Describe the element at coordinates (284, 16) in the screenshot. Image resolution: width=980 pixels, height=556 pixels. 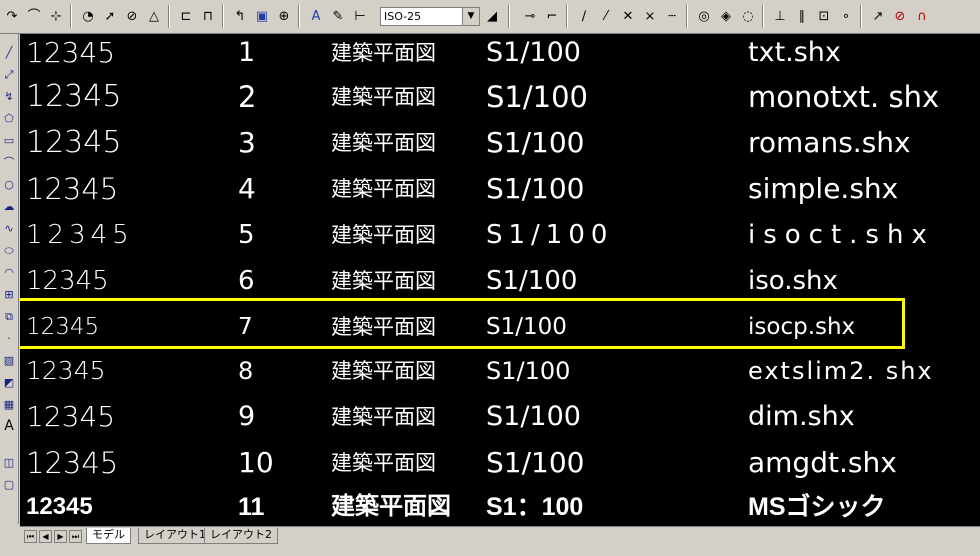
I see `center-mark-icon: ⊕` at that location.